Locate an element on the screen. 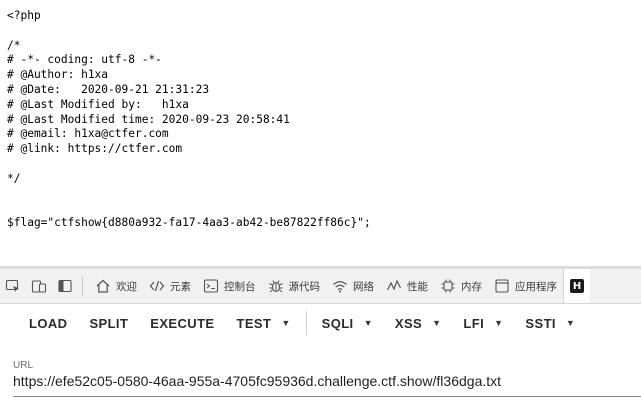 This screenshot has width=641, height=402. device-emulation-icon is located at coordinates (39, 286).